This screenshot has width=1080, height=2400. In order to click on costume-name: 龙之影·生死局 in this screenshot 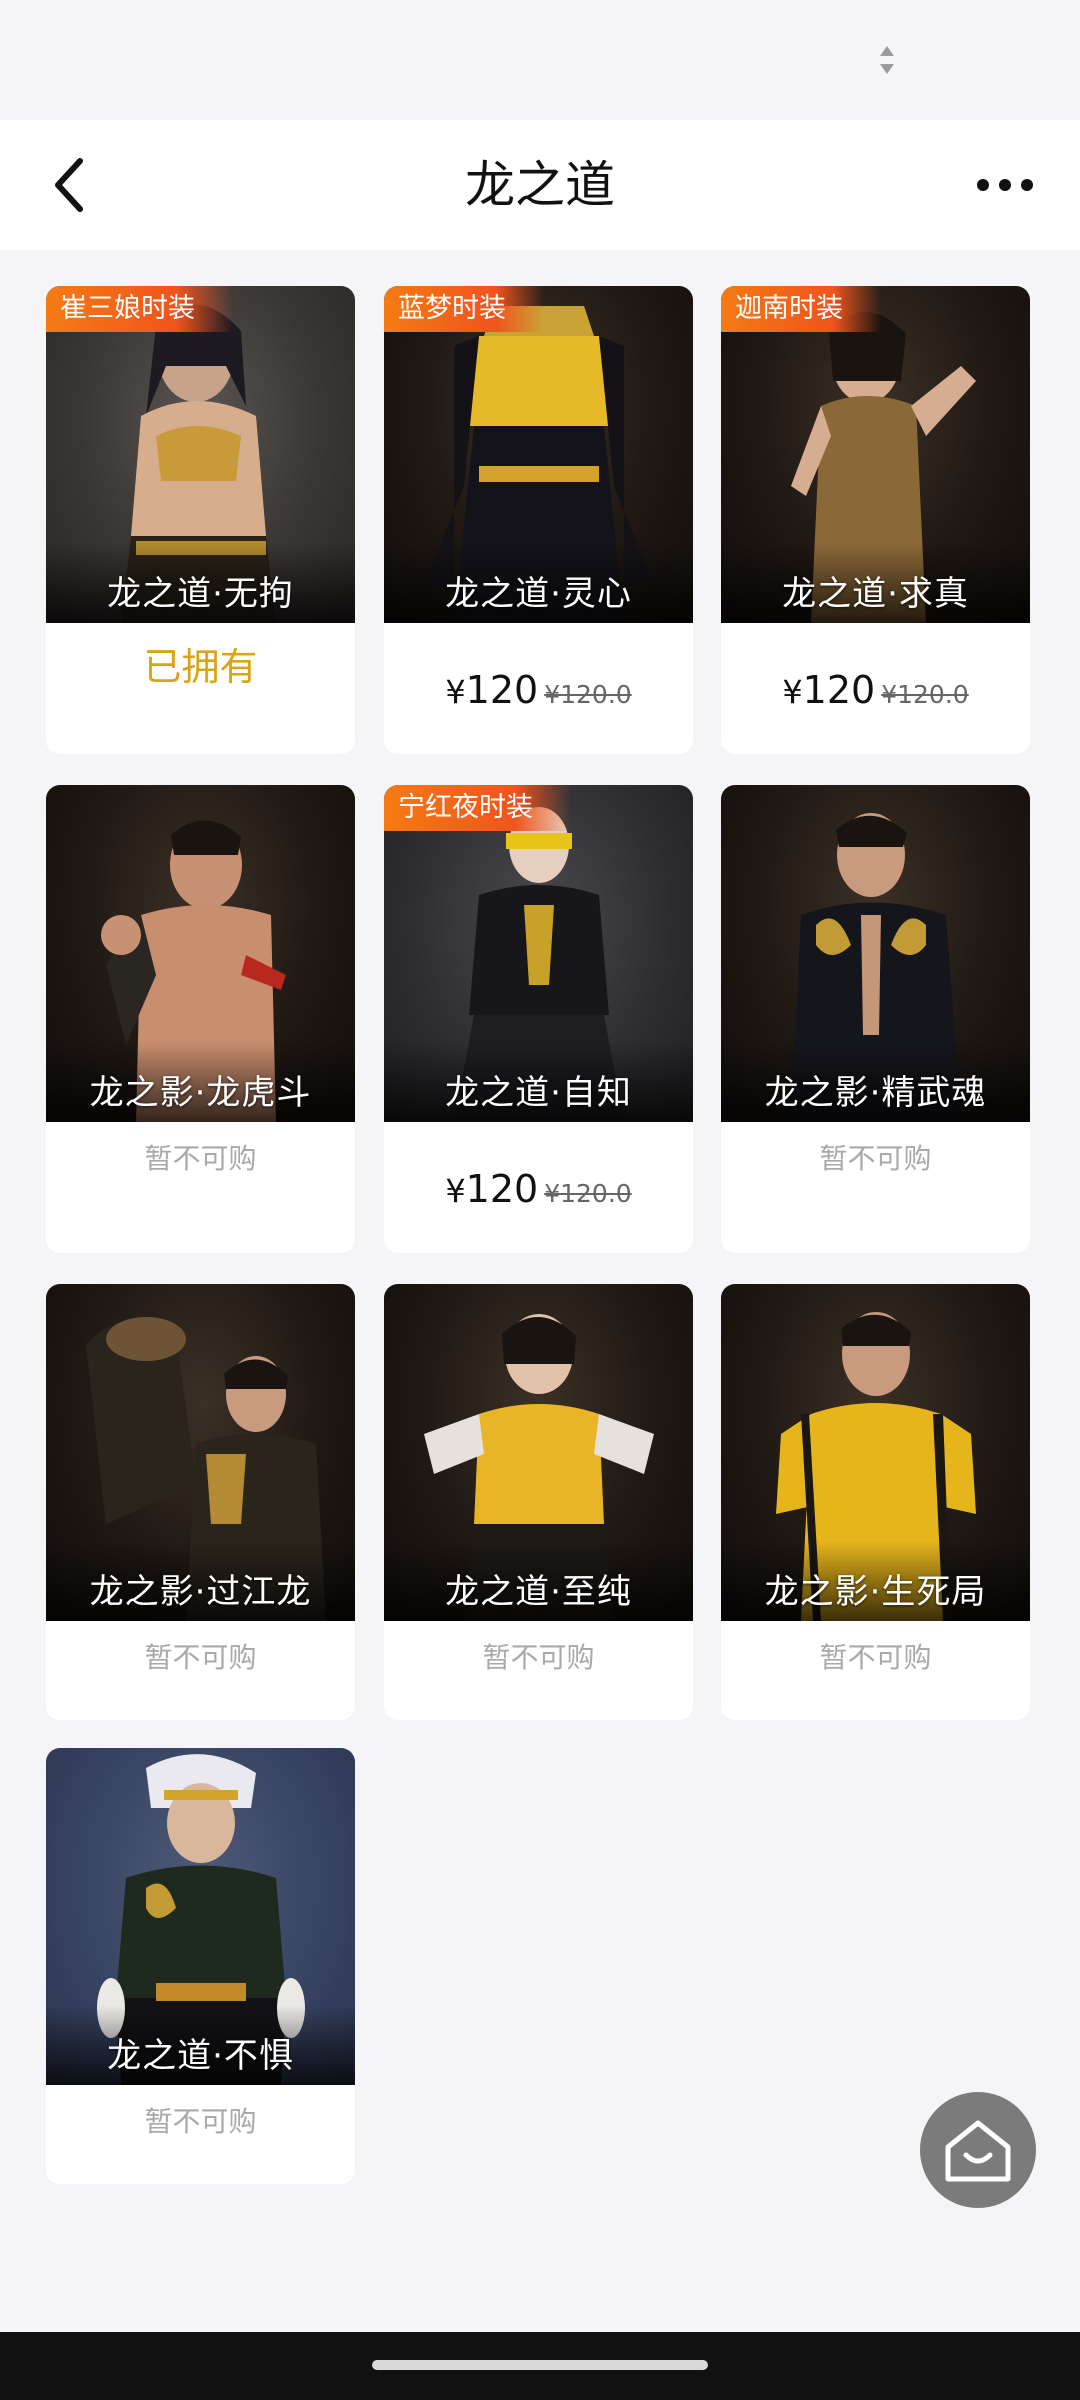, I will do `click(875, 1592)`.